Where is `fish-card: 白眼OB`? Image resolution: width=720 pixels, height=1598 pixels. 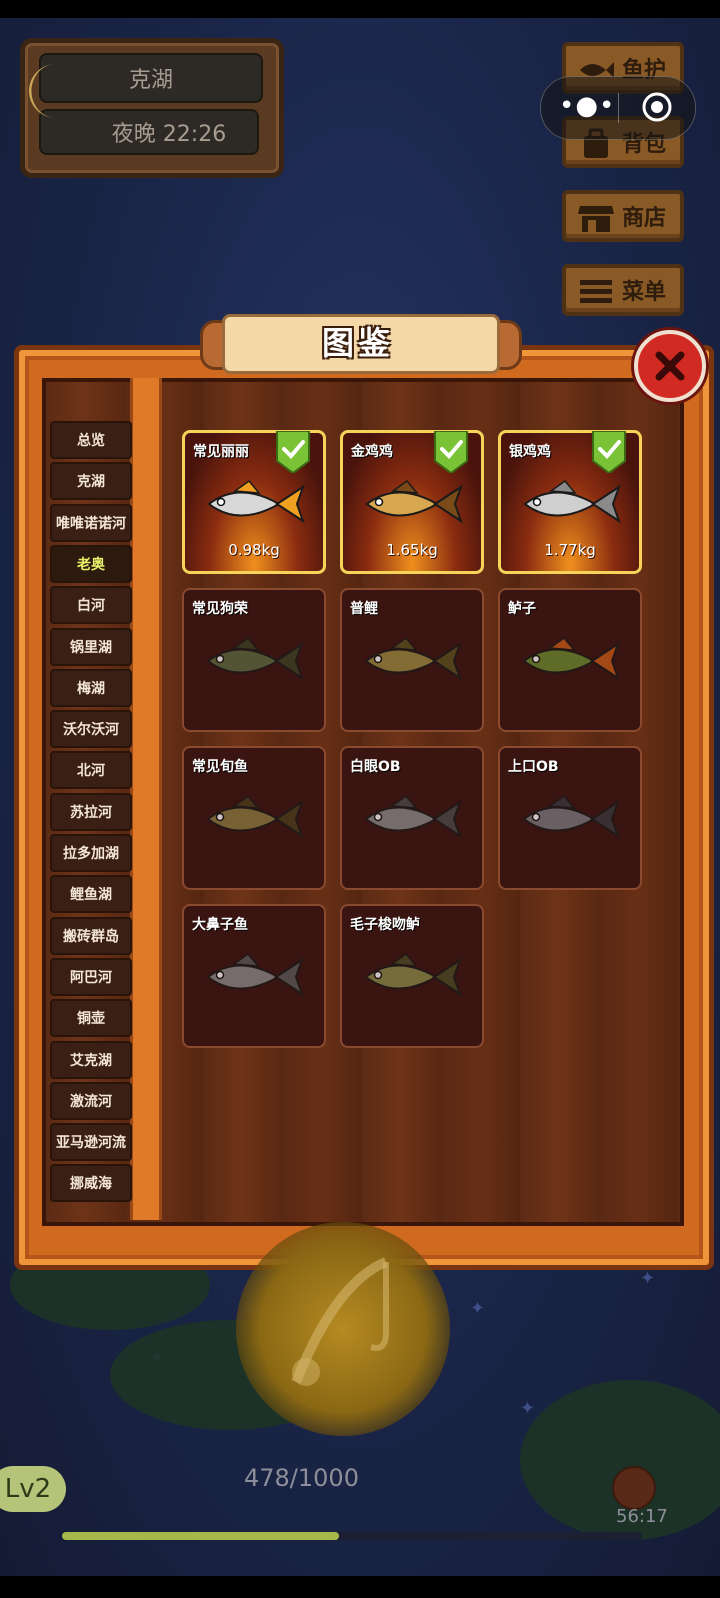 fish-card: 白眼OB is located at coordinates (412, 818).